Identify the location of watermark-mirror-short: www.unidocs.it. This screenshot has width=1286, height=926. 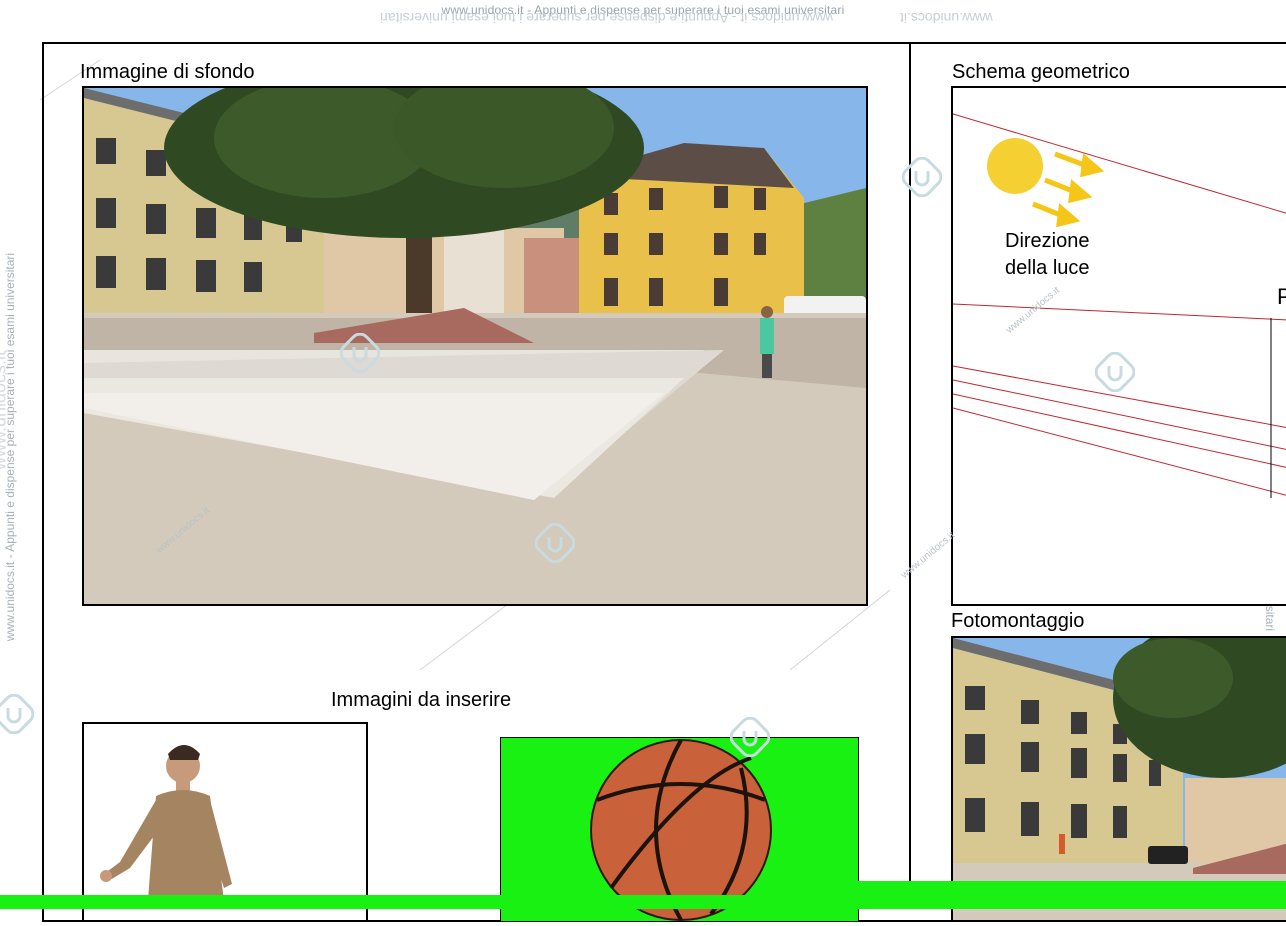
(946, 18).